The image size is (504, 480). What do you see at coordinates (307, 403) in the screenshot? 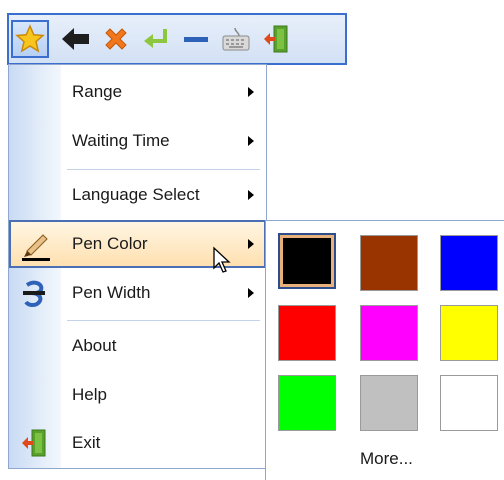
I see `color-swatch-green` at bounding box center [307, 403].